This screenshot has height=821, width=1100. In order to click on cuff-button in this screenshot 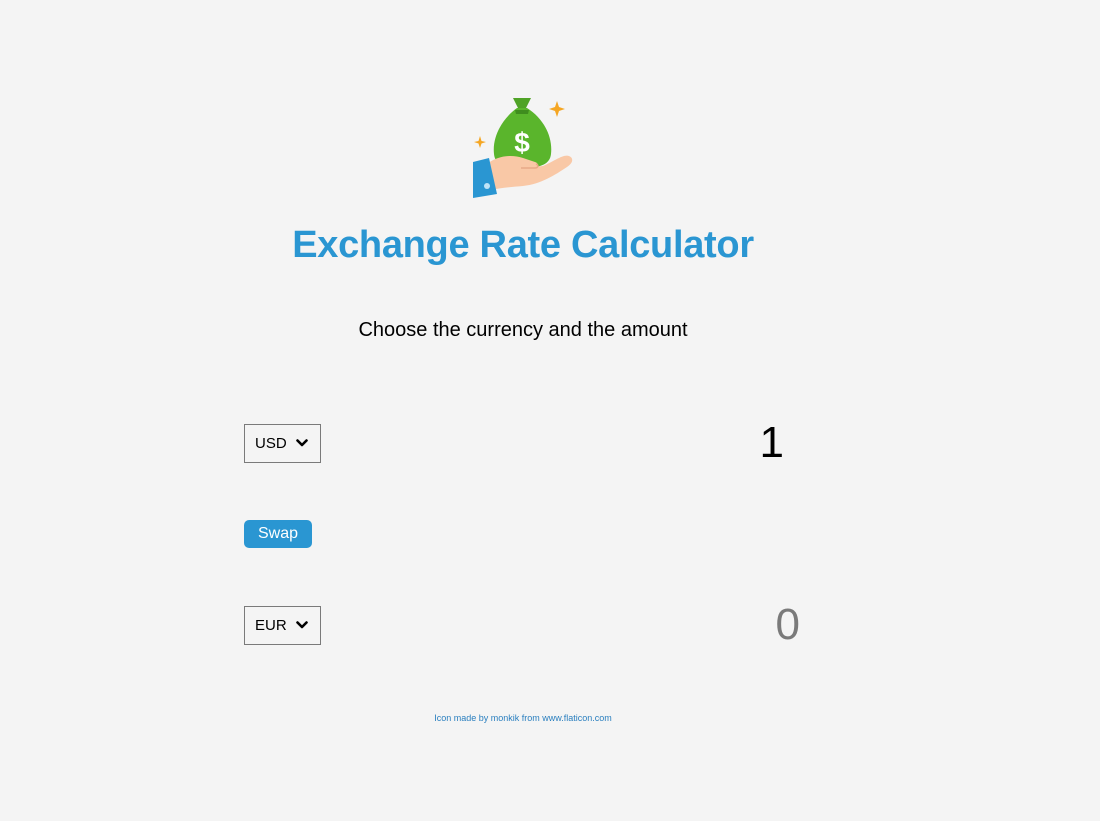, I will do `click(487, 186)`.